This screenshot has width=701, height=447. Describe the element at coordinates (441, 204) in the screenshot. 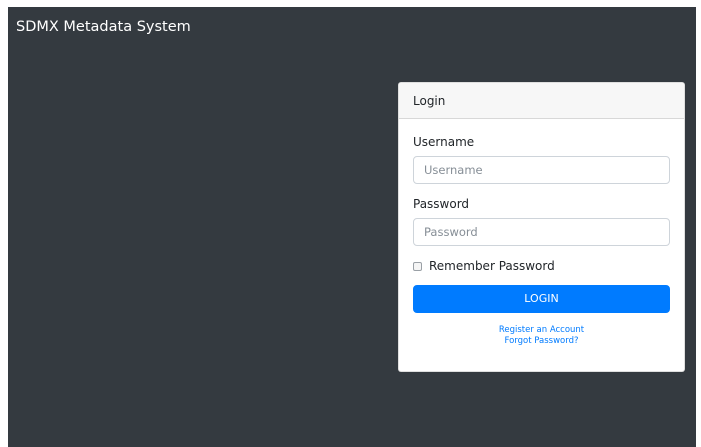

I see `password-label: Password` at that location.